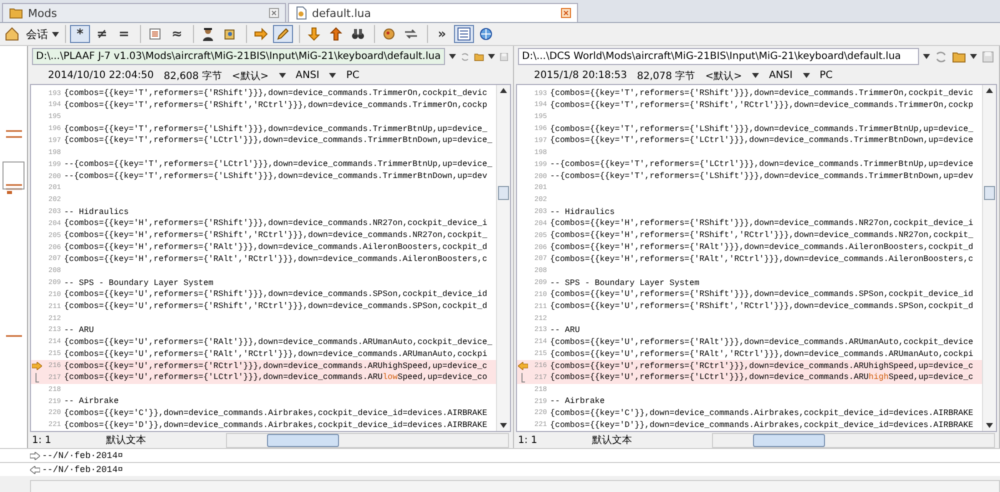 The image size is (1000, 492). Describe the element at coordinates (102, 34) in the screenshot. I see `toolbar-button: ≠` at that location.